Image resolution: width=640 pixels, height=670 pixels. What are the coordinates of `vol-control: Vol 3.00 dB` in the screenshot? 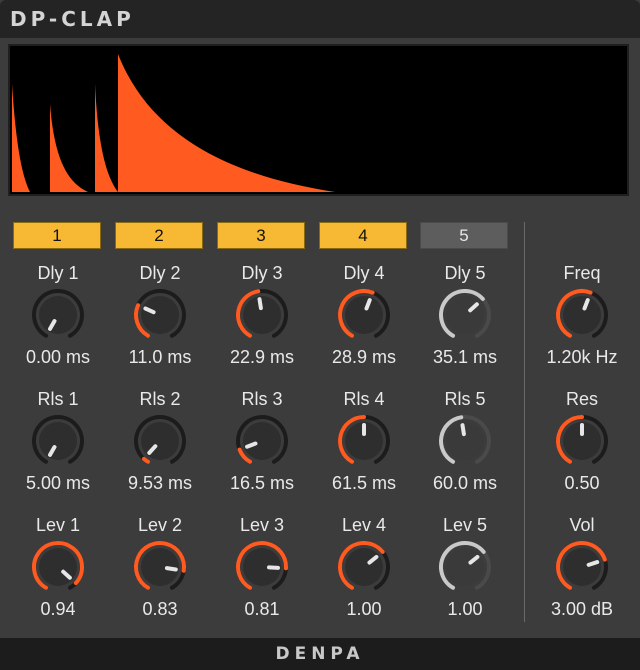 It's located at (582, 569).